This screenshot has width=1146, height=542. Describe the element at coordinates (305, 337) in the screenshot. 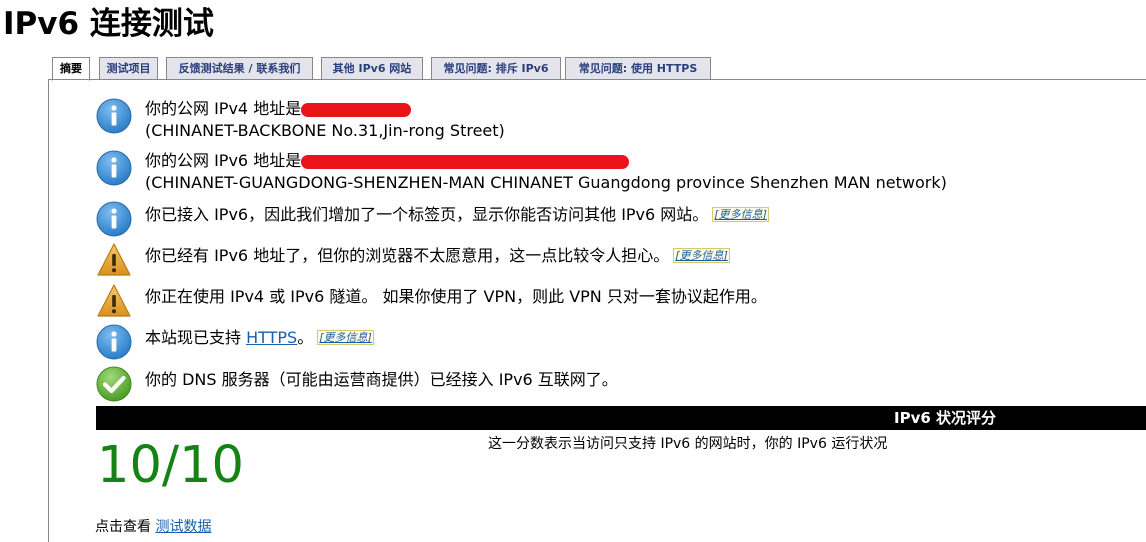

I see `message-text-end: 。` at that location.